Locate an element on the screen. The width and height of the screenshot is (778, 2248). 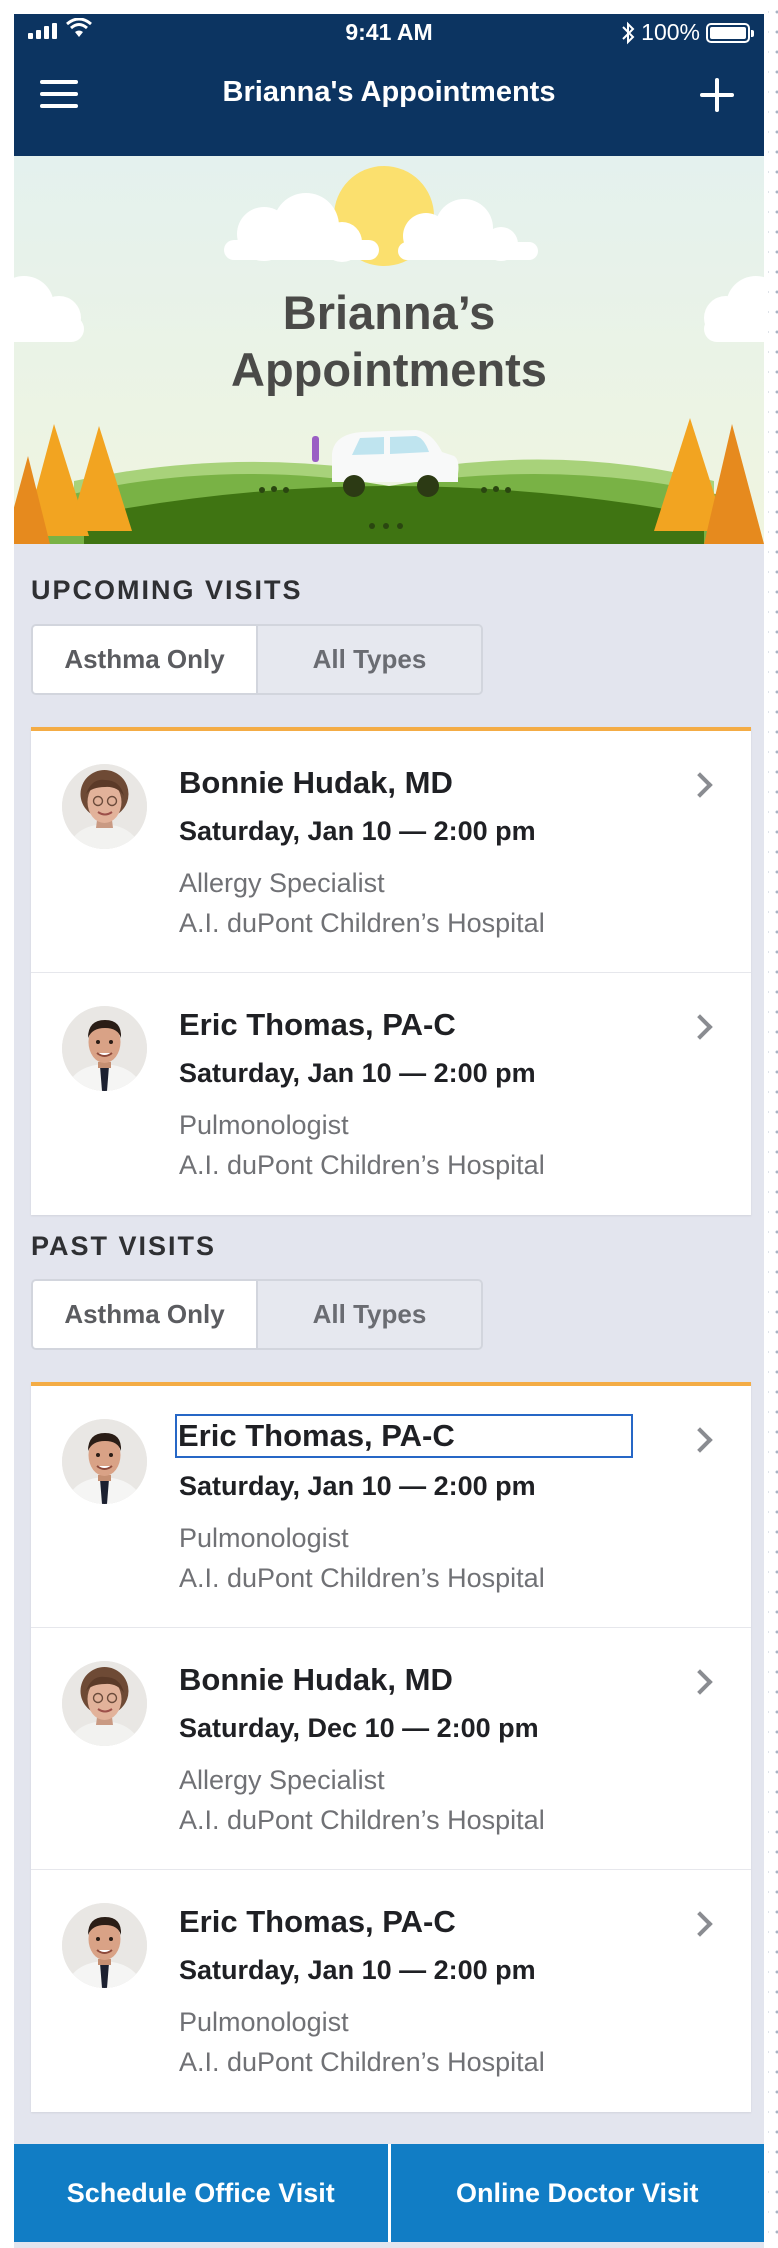
past-filter-asthma-only: Asthma Only is located at coordinates (145, 1314).